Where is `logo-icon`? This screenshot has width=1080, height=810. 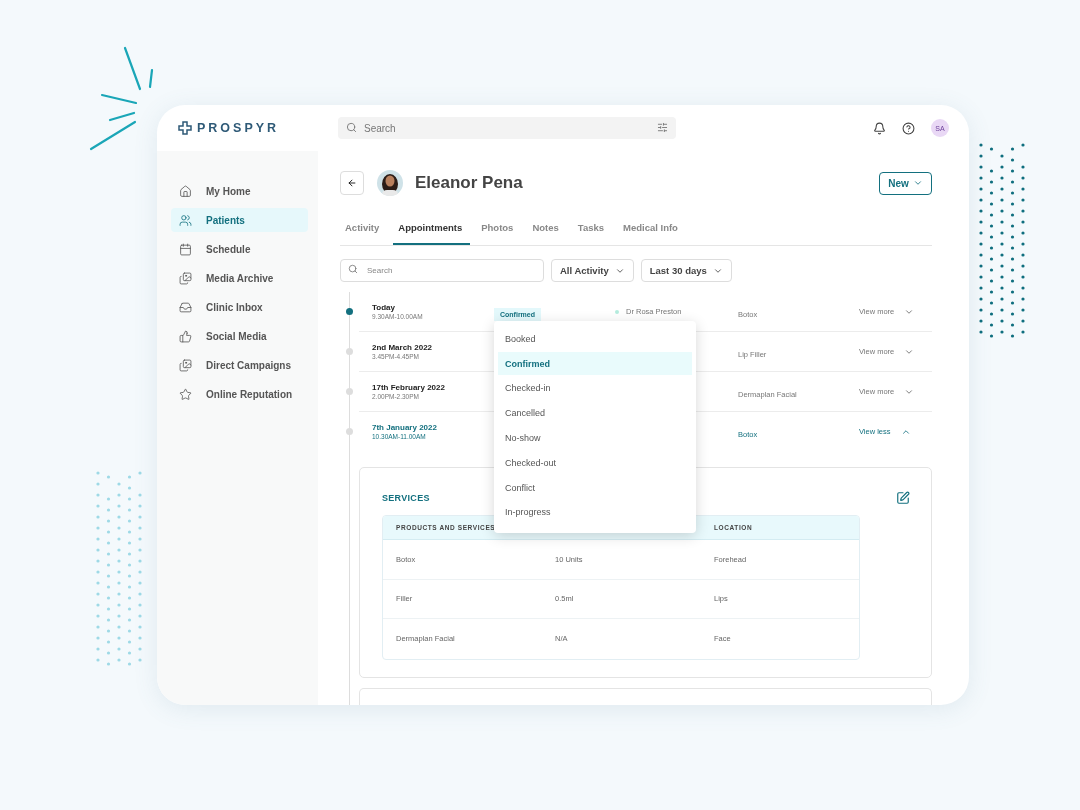
logo-icon is located at coordinates (185, 128).